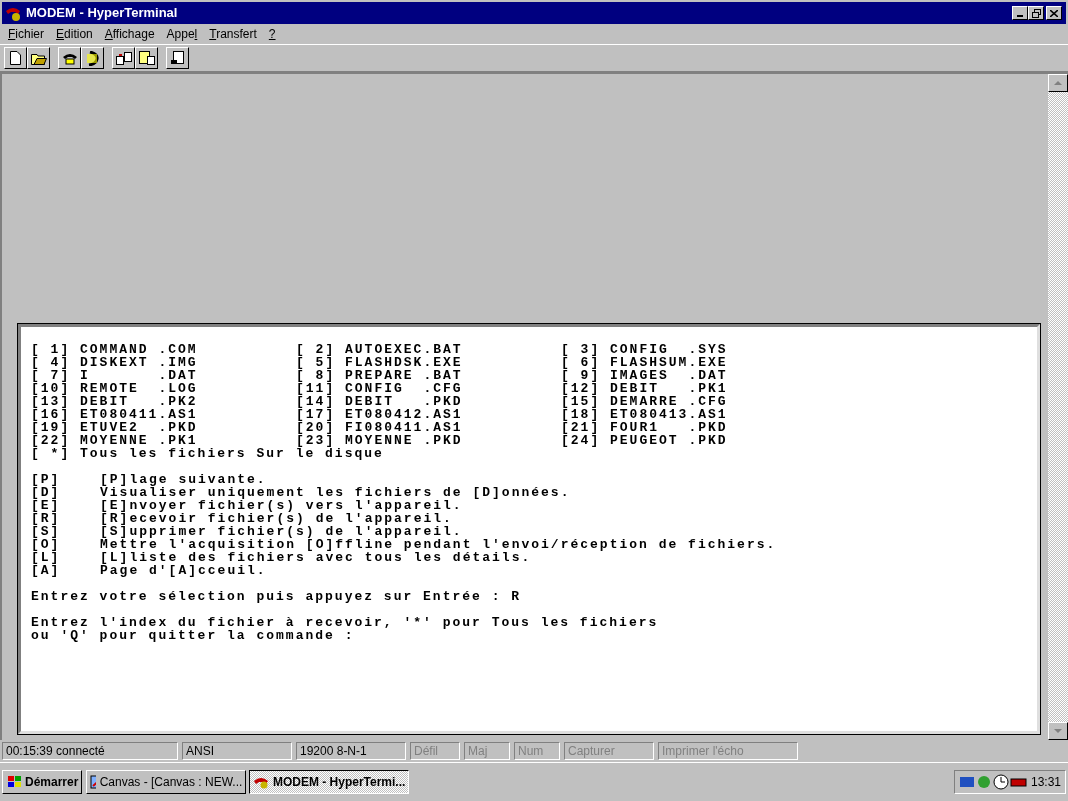 The height and width of the screenshot is (801, 1068). Describe the element at coordinates (435, 751) in the screenshot. I see `status-field: Défil` at that location.